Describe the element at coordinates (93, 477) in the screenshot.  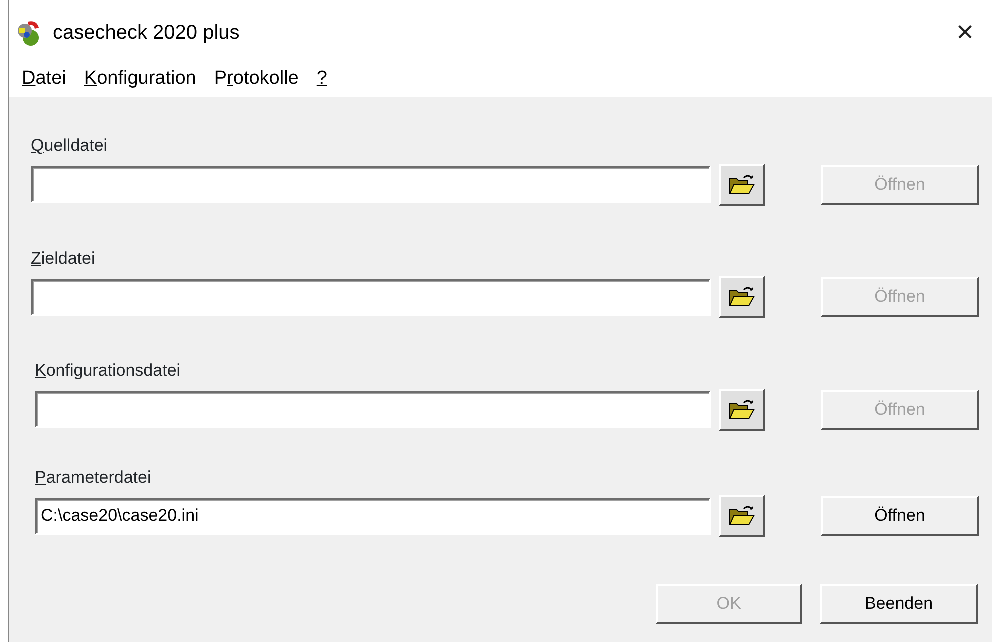
I see `field-label: Parameterdatei` at that location.